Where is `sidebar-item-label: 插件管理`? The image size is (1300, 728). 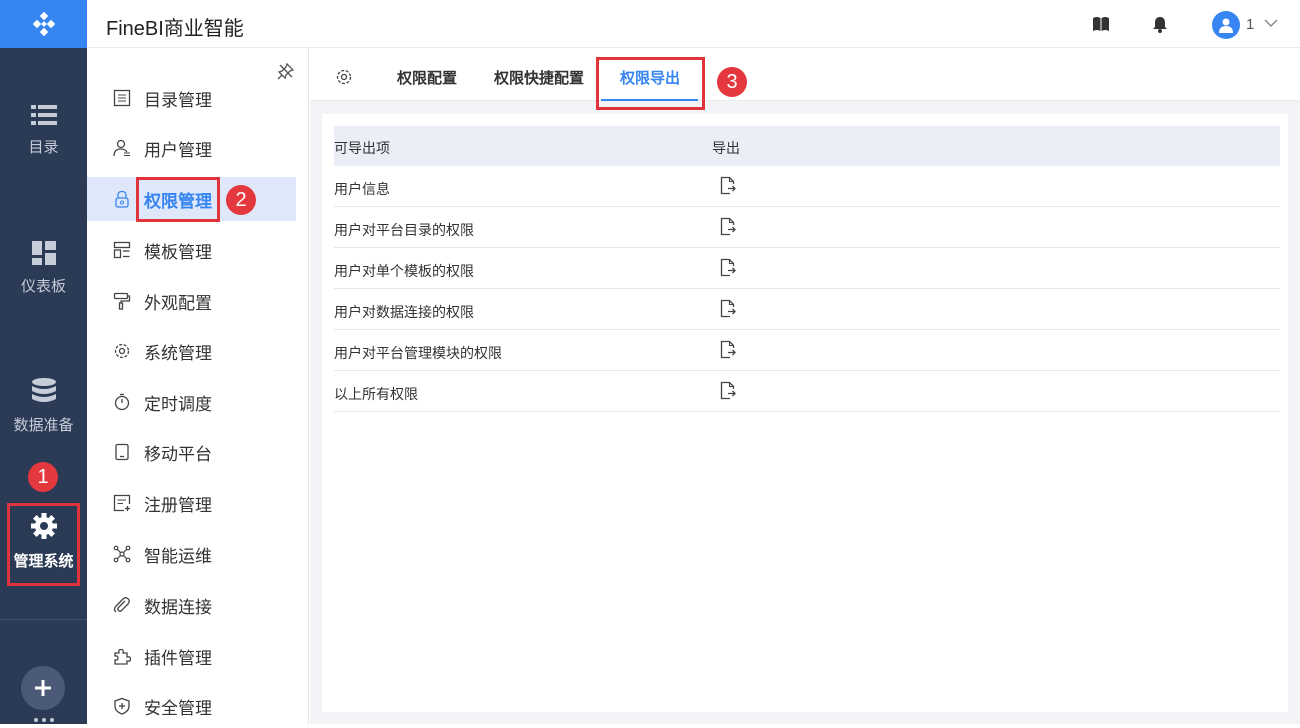 sidebar-item-label: 插件管理 is located at coordinates (178, 658).